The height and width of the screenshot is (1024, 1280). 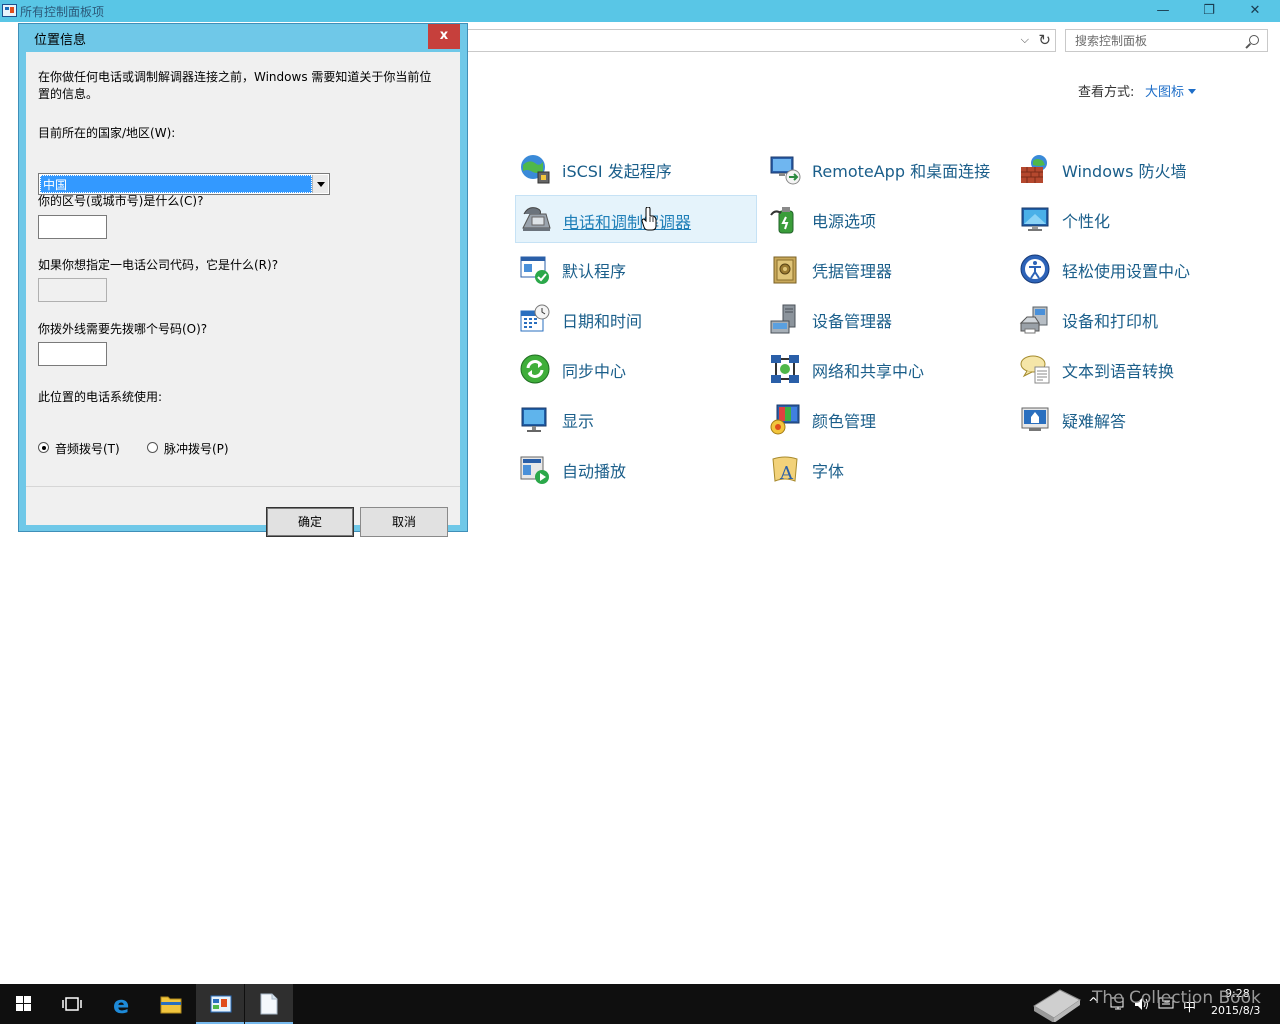 I want to click on cp-item-label: RemoteApp 和桌面连接, so click(x=901, y=171).